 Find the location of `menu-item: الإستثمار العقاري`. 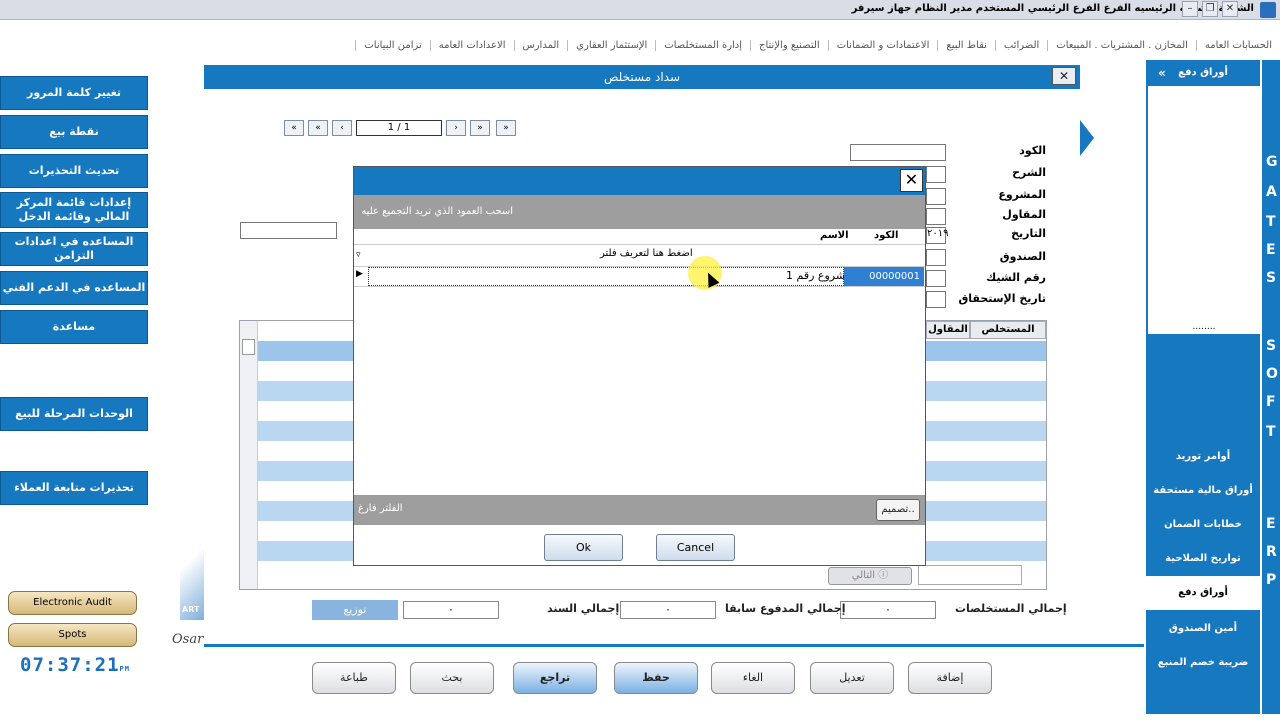

menu-item: الإستثمار العقاري is located at coordinates (611, 45).